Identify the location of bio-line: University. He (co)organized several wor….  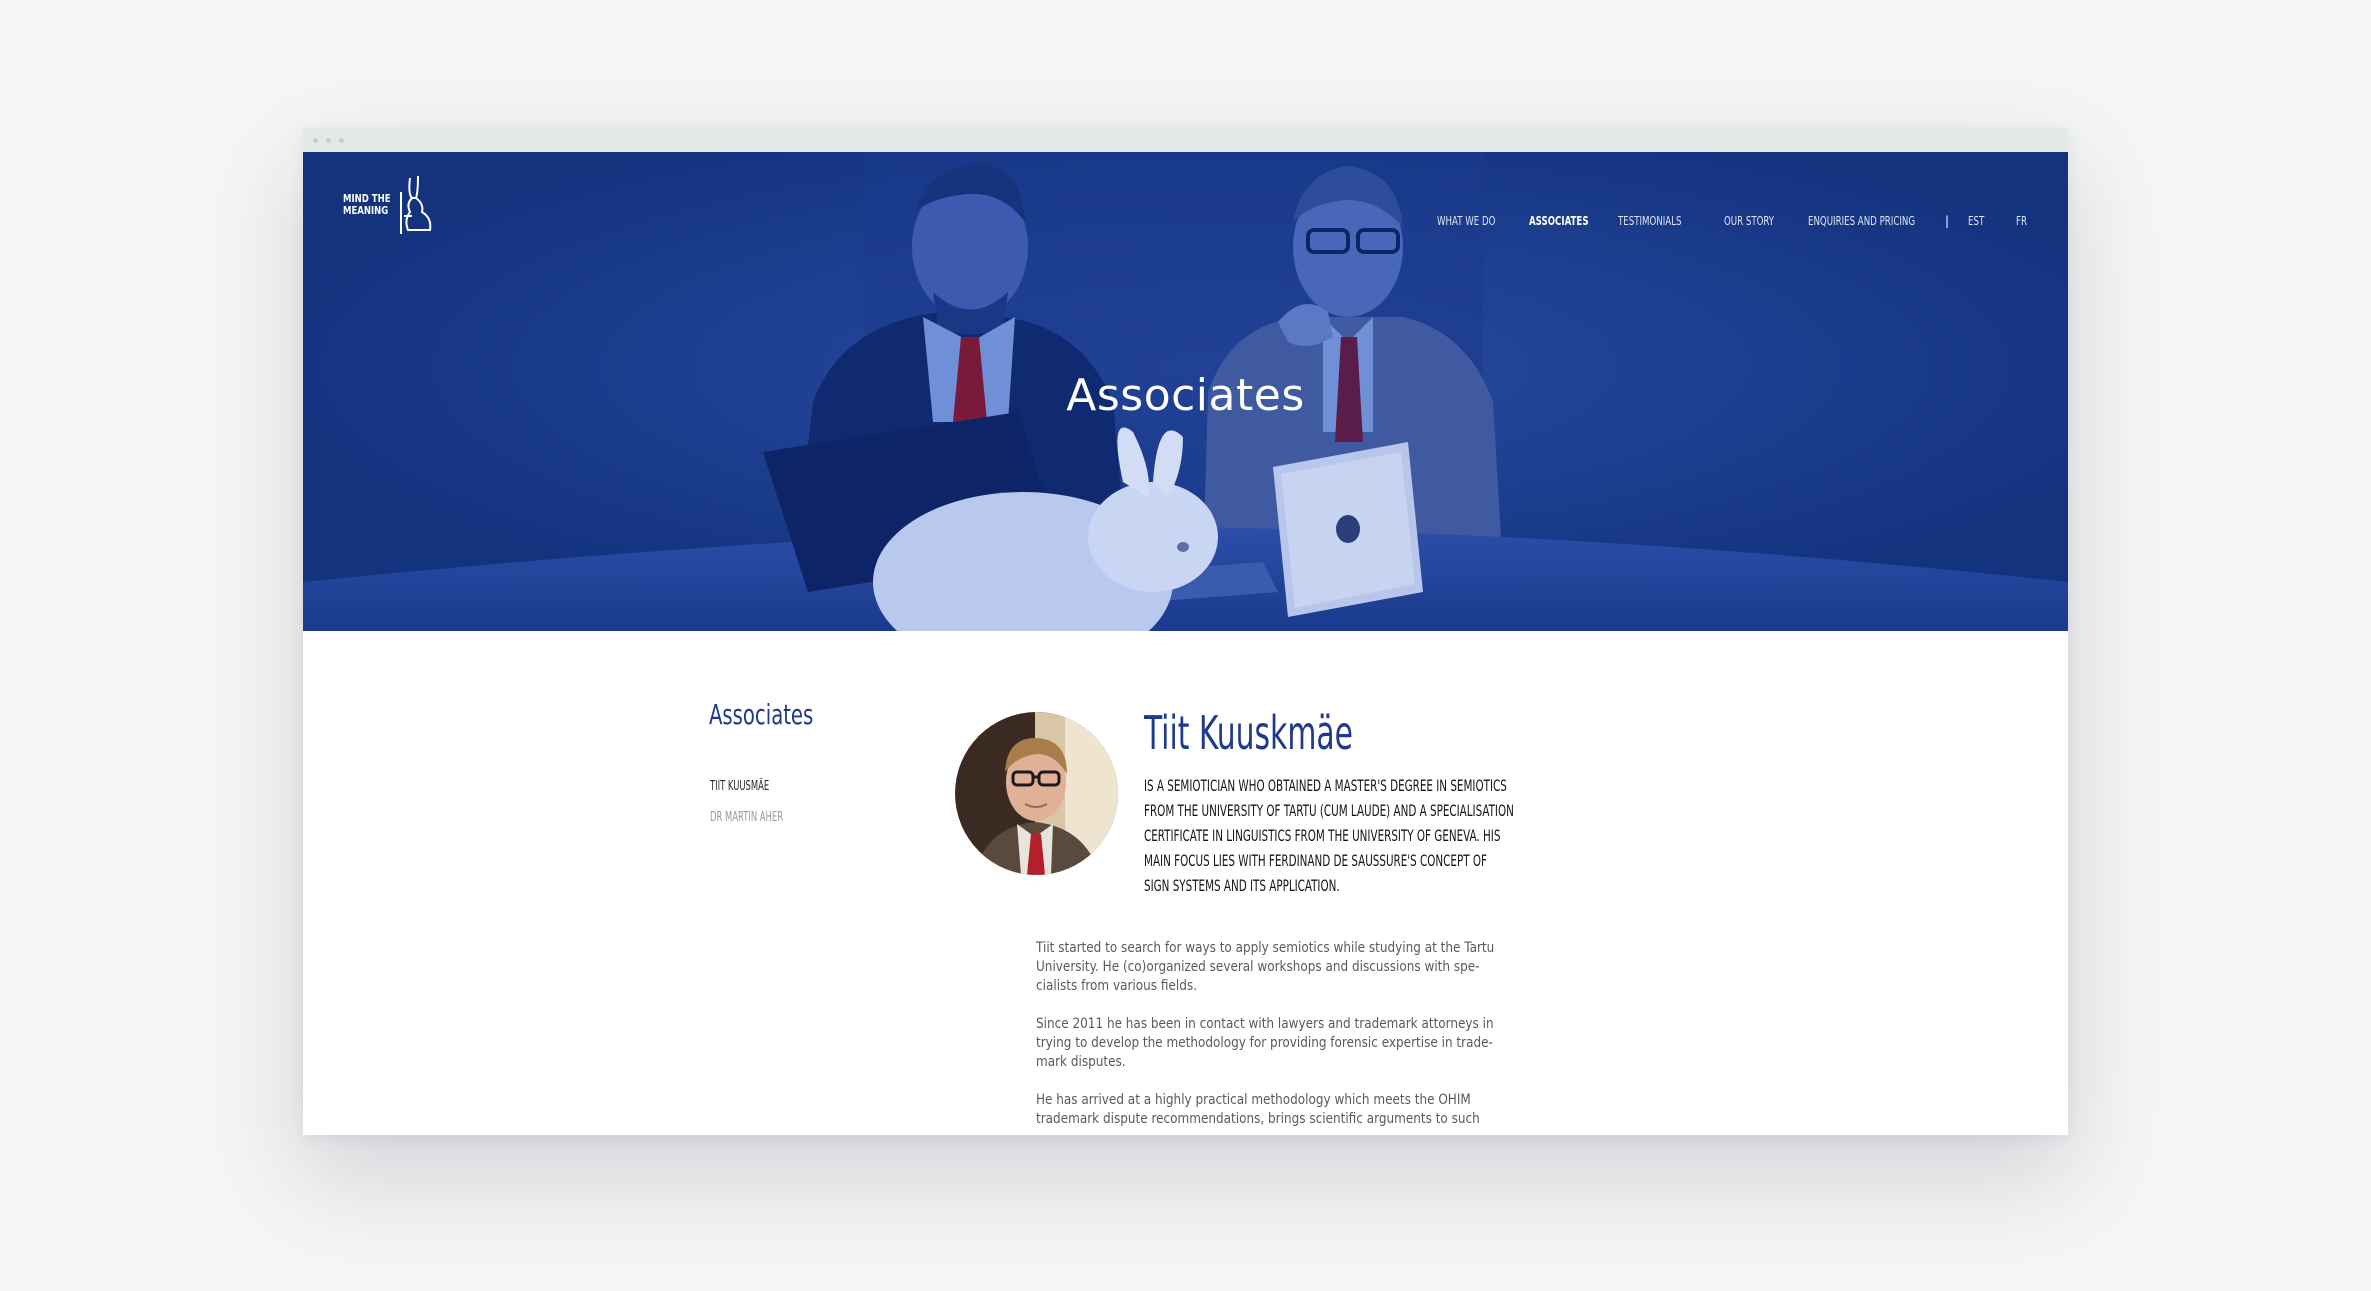
(1258, 967).